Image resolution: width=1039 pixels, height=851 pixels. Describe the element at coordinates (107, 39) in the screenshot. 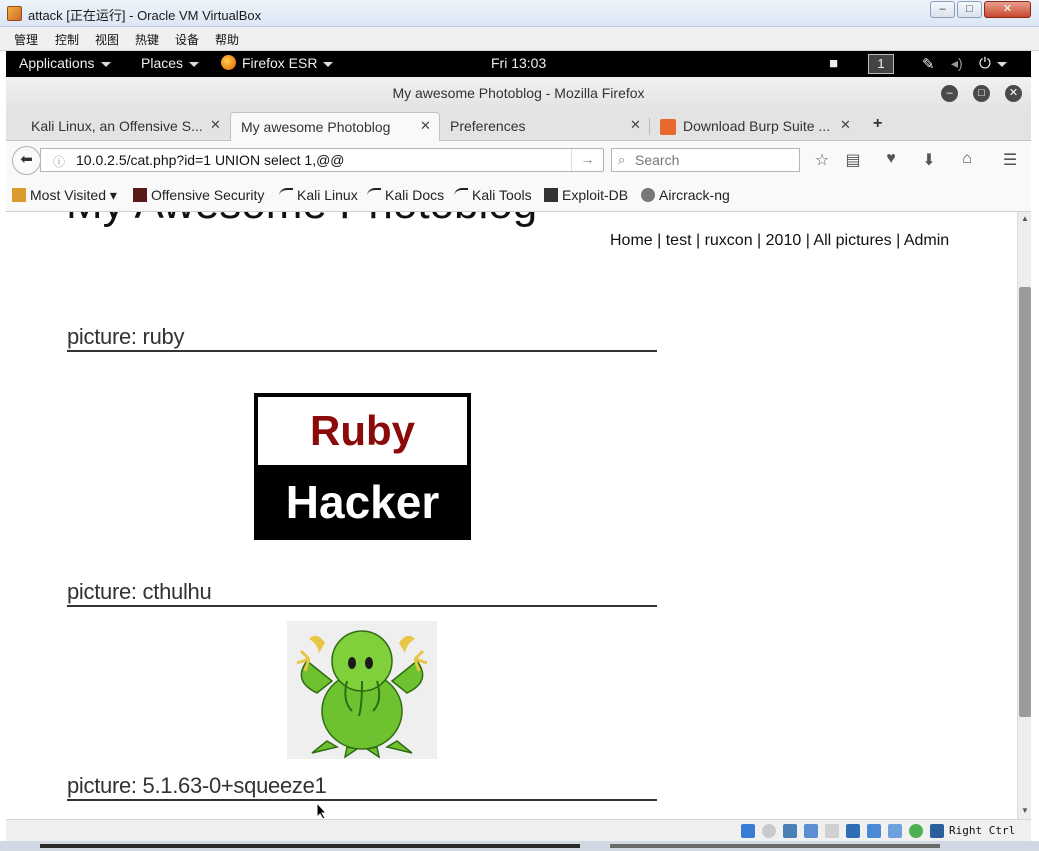

I see `vbox-menu-view: 视图` at that location.